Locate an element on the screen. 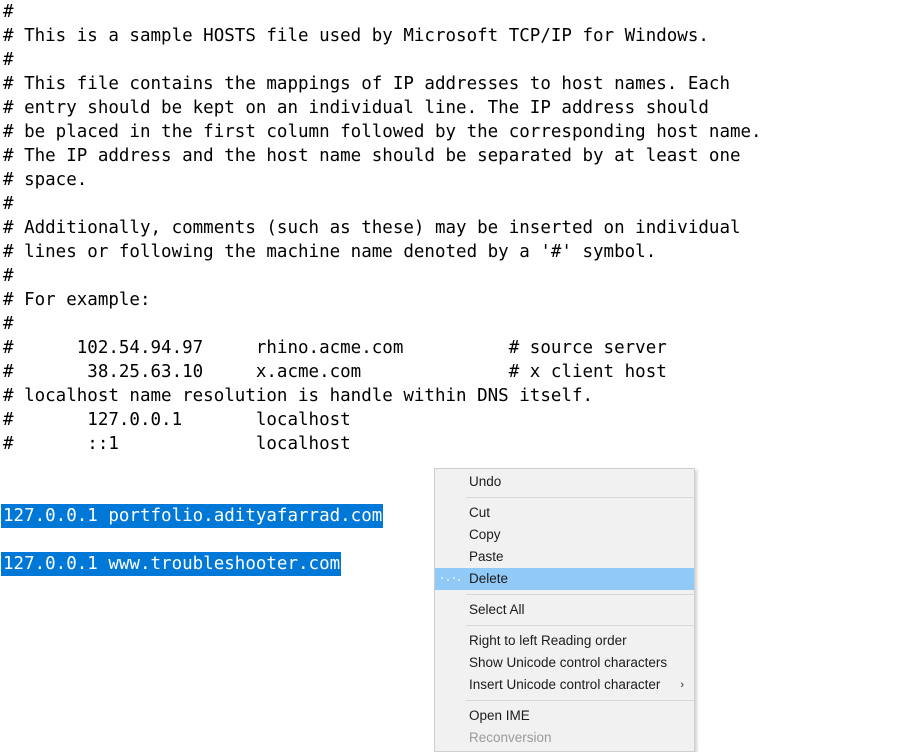 The width and height of the screenshot is (908, 752). menu-item-label: Select All is located at coordinates (497, 609).